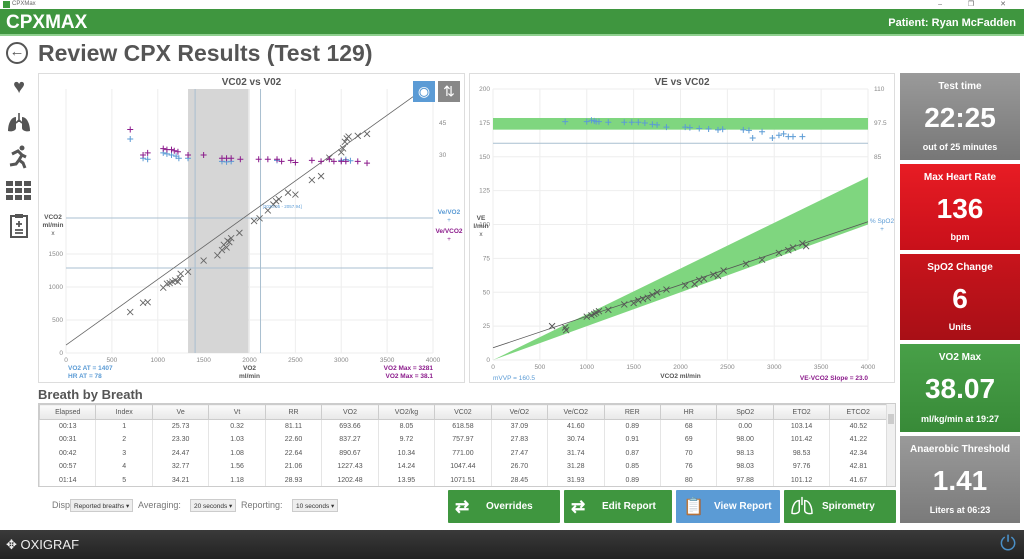 Image resolution: width=1024 pixels, height=559 pixels. What do you see at coordinates (341, 360) in the screenshot?
I see `x-tick-label: 3000` at bounding box center [341, 360].